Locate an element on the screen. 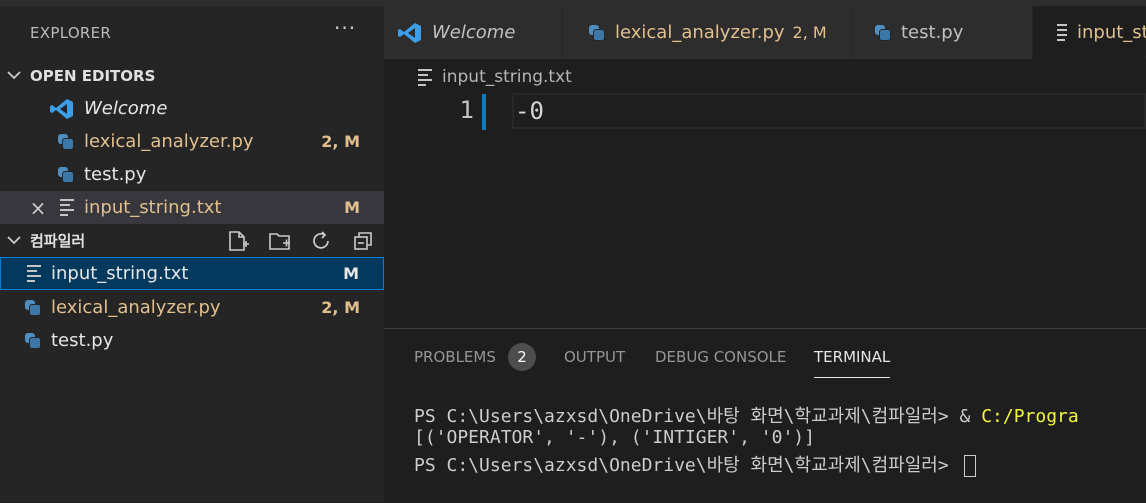 This screenshot has height=503, width=1146. problems-count-badge: 2 is located at coordinates (522, 357).